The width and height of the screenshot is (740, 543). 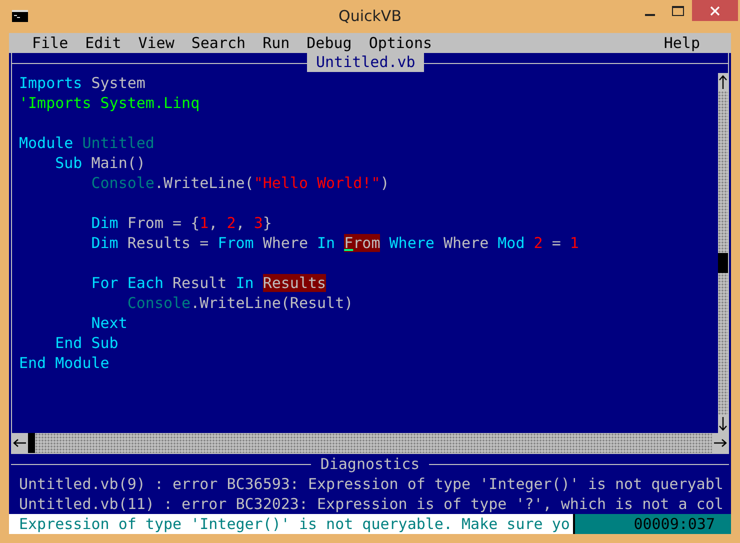 What do you see at coordinates (370, 484) in the screenshot?
I see `error-message: Untitled.vb(9) : error BC36593: Expression of type 'Integer()' is not queryabl` at bounding box center [370, 484].